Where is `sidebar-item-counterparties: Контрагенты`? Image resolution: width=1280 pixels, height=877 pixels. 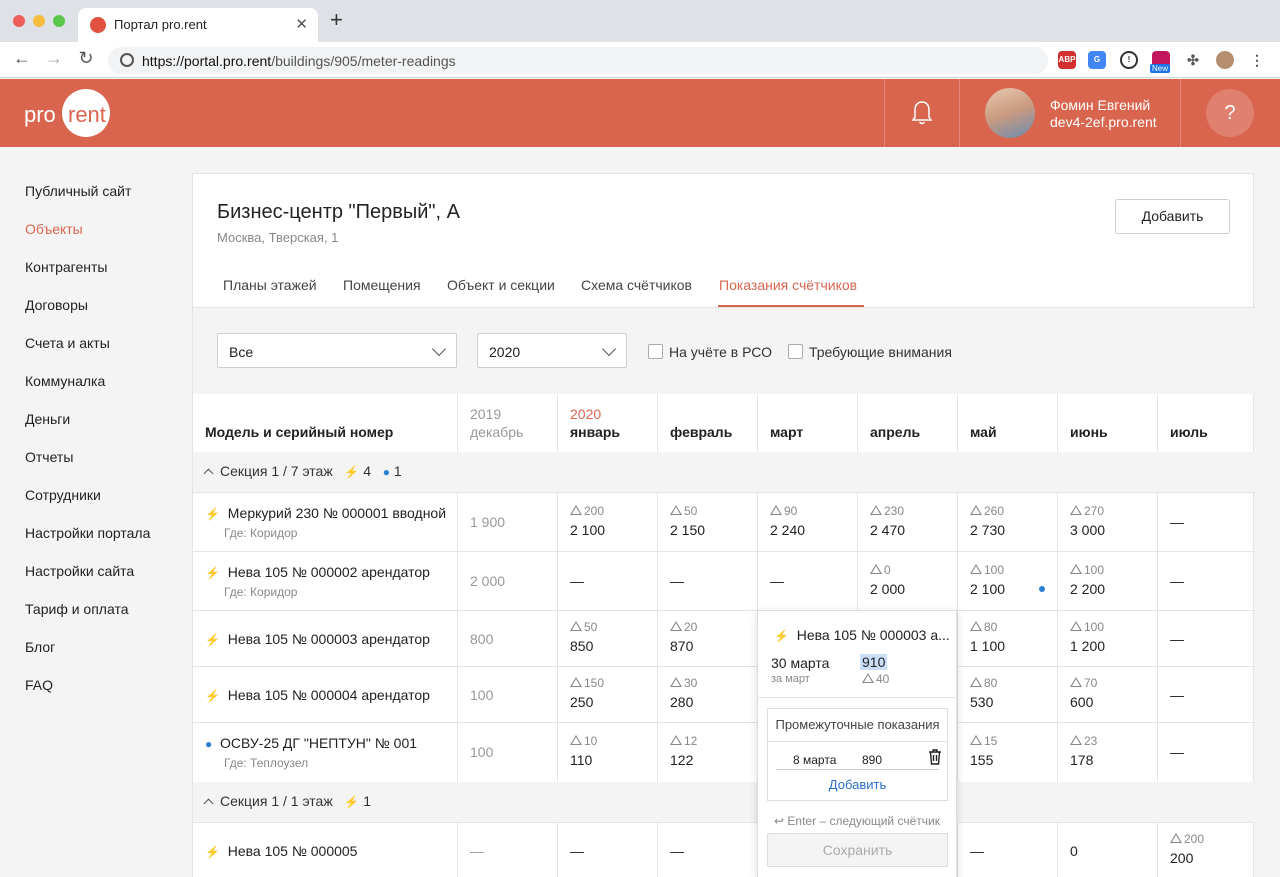 sidebar-item-counterparties: Контрагенты is located at coordinates (66, 267).